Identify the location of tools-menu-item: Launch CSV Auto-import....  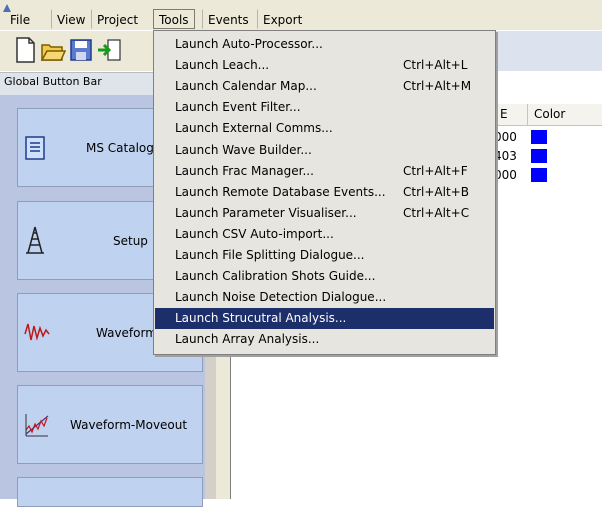
(324, 234).